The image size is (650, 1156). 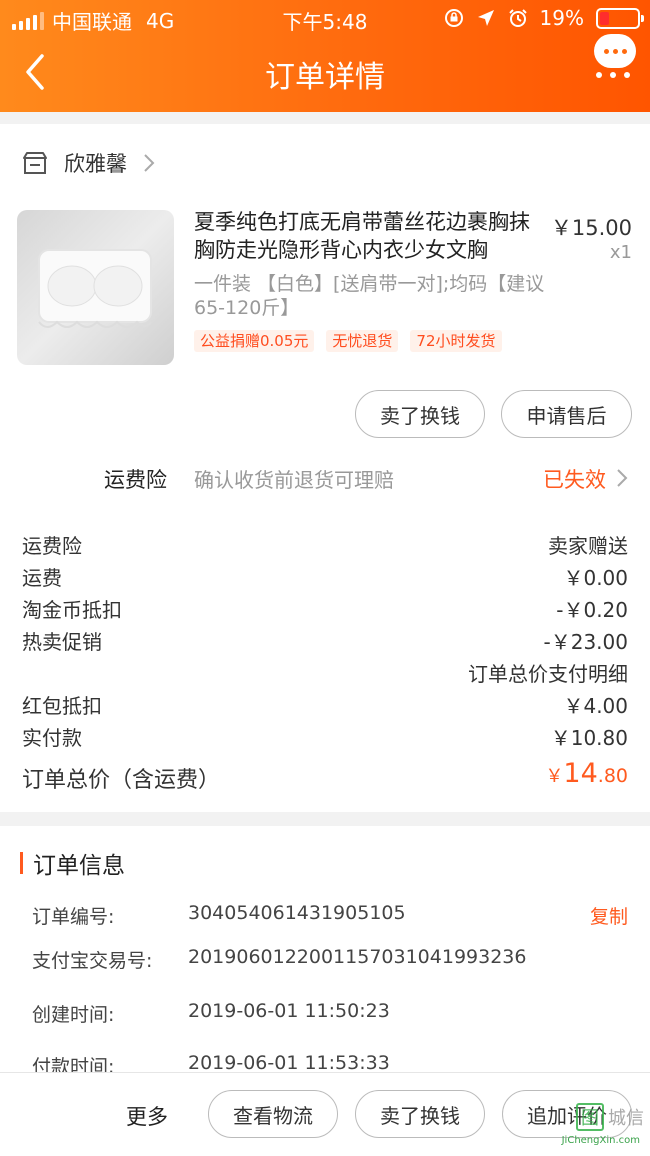 I want to click on fee-row: 实付款 ￥10.80, so click(x=325, y=736).